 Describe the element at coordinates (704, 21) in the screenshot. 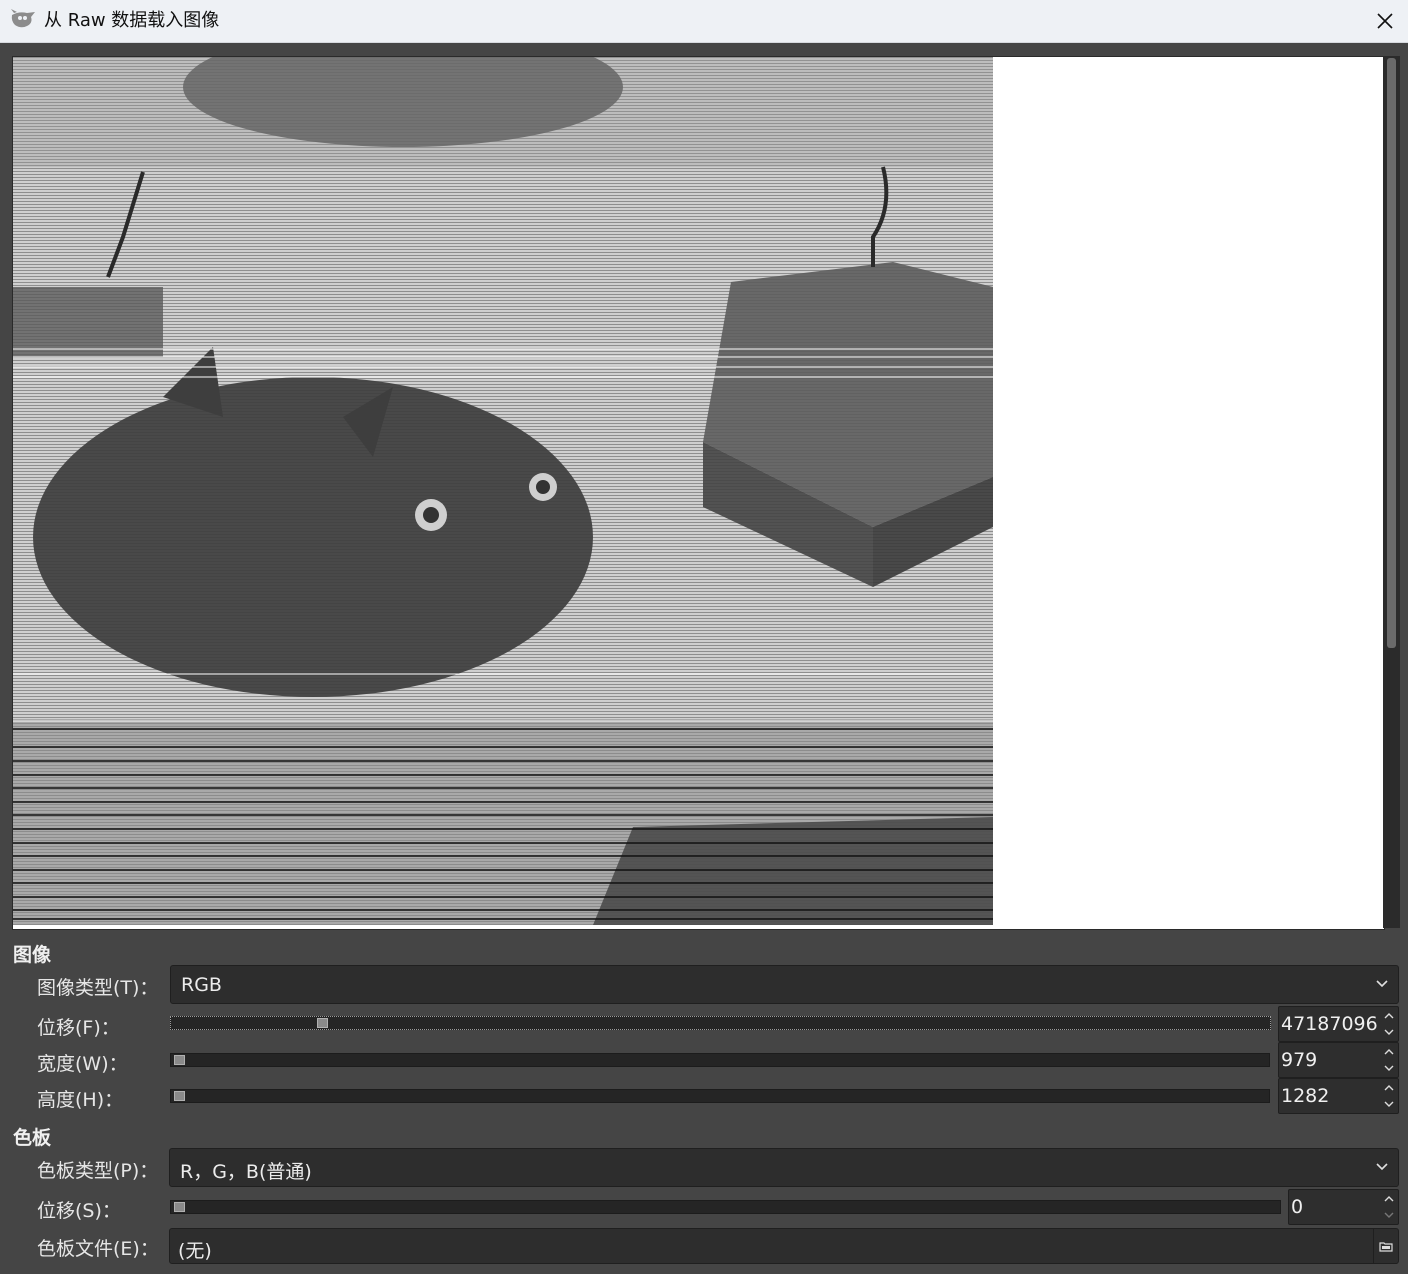

I see `title-bar: 从 Raw 数据载入图像` at that location.